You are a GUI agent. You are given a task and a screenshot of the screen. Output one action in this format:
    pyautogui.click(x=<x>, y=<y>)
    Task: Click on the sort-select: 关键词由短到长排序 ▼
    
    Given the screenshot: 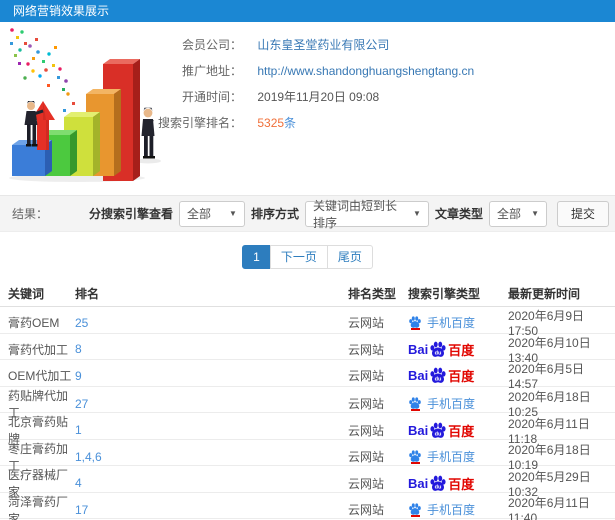 What is the action you would take?
    pyautogui.click(x=366, y=214)
    